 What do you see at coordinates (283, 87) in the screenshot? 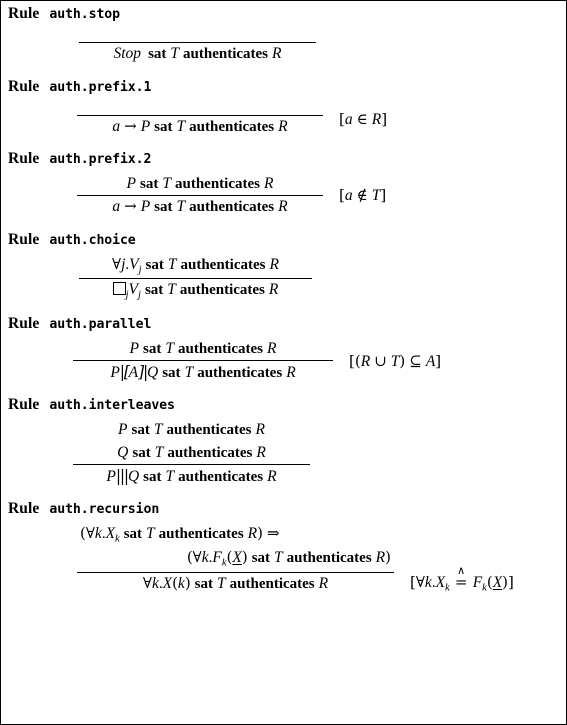
I see `rule-heading: Rule auth.prefix.1` at bounding box center [283, 87].